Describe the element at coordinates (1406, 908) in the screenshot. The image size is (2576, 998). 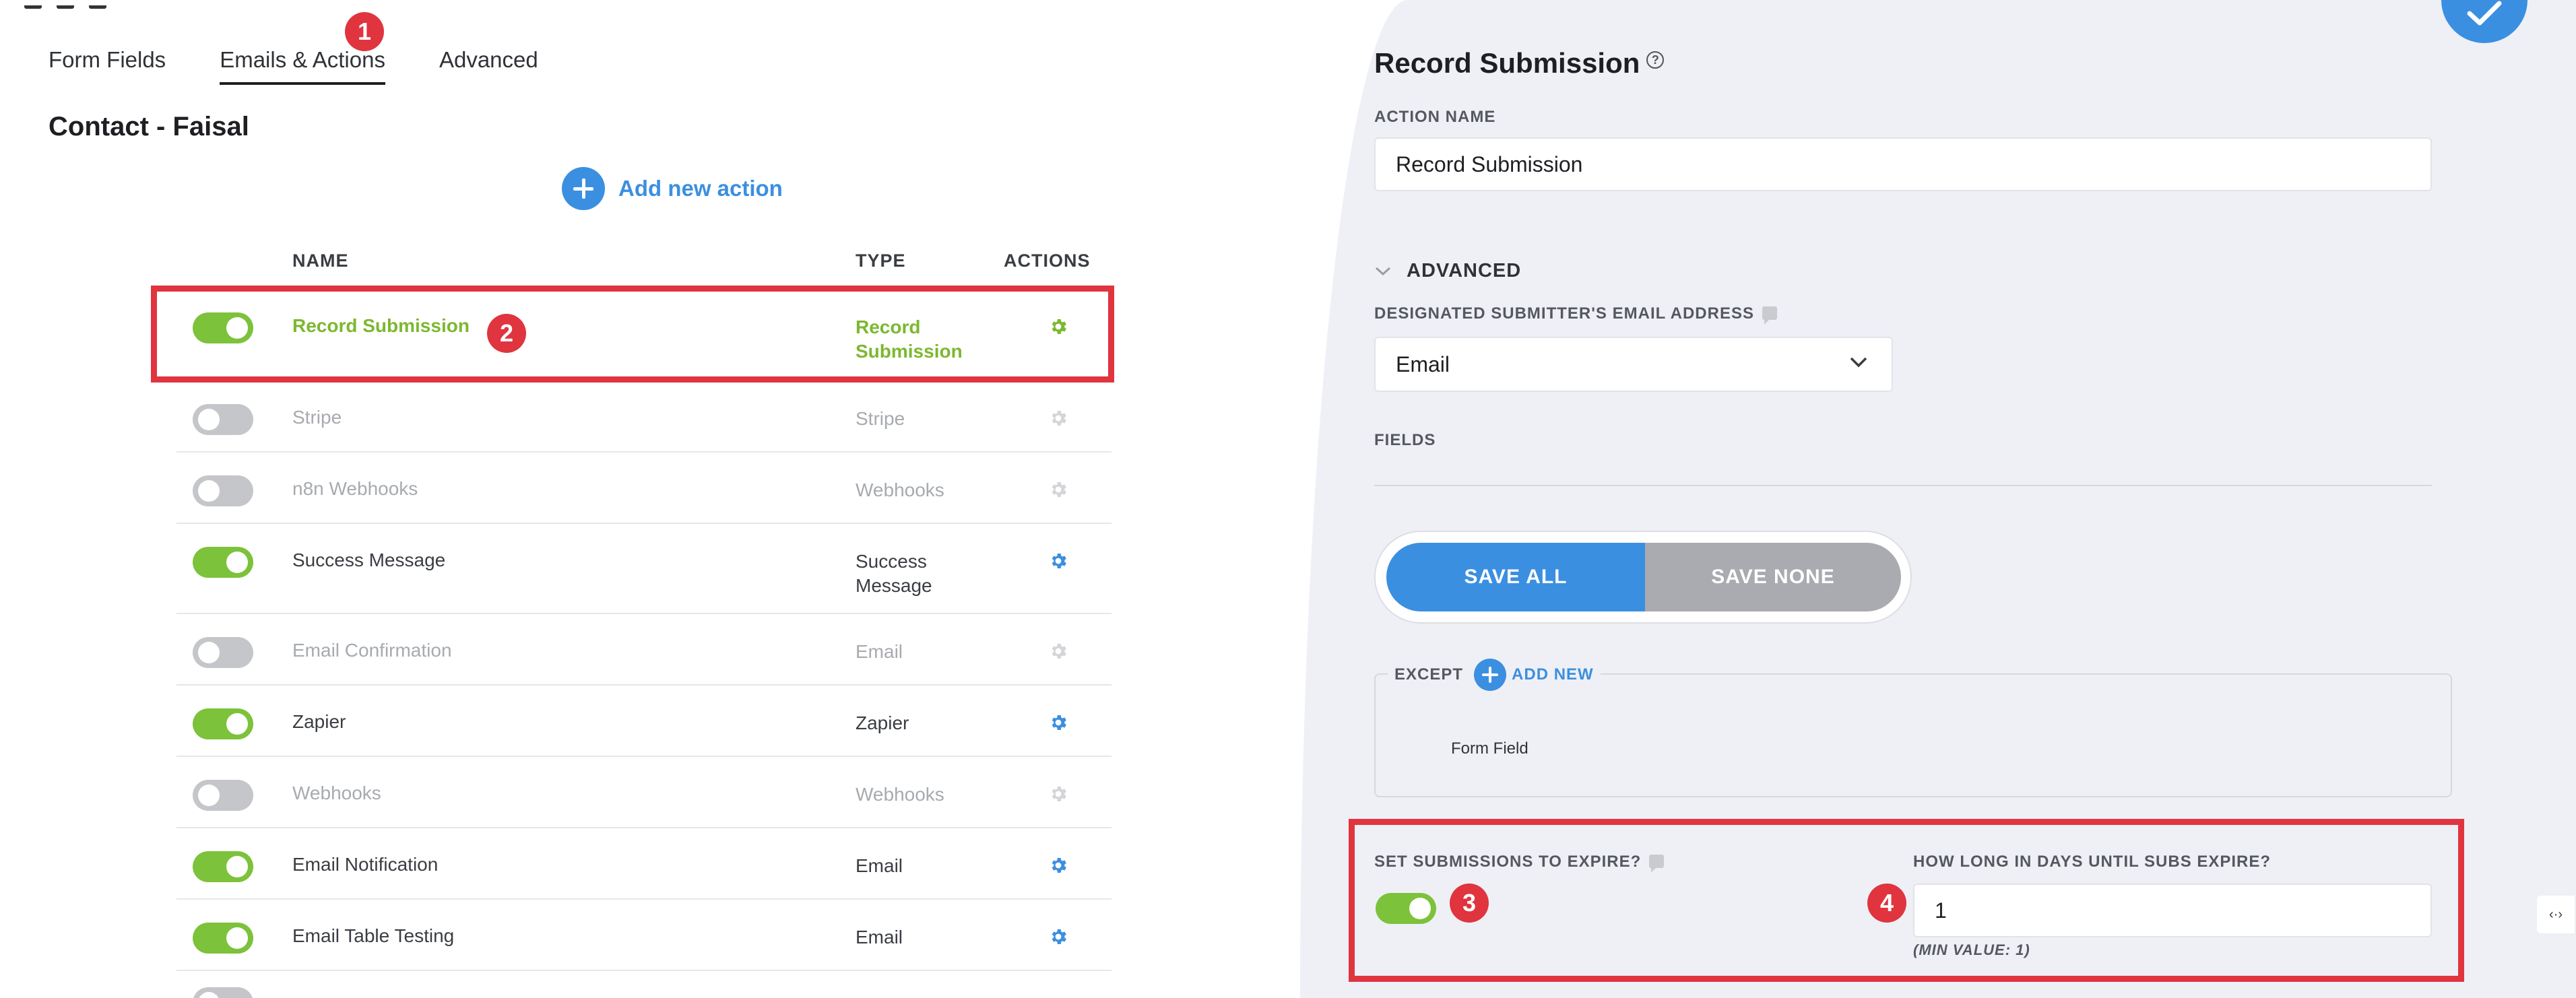
I see `expire-submissions-toggle` at that location.